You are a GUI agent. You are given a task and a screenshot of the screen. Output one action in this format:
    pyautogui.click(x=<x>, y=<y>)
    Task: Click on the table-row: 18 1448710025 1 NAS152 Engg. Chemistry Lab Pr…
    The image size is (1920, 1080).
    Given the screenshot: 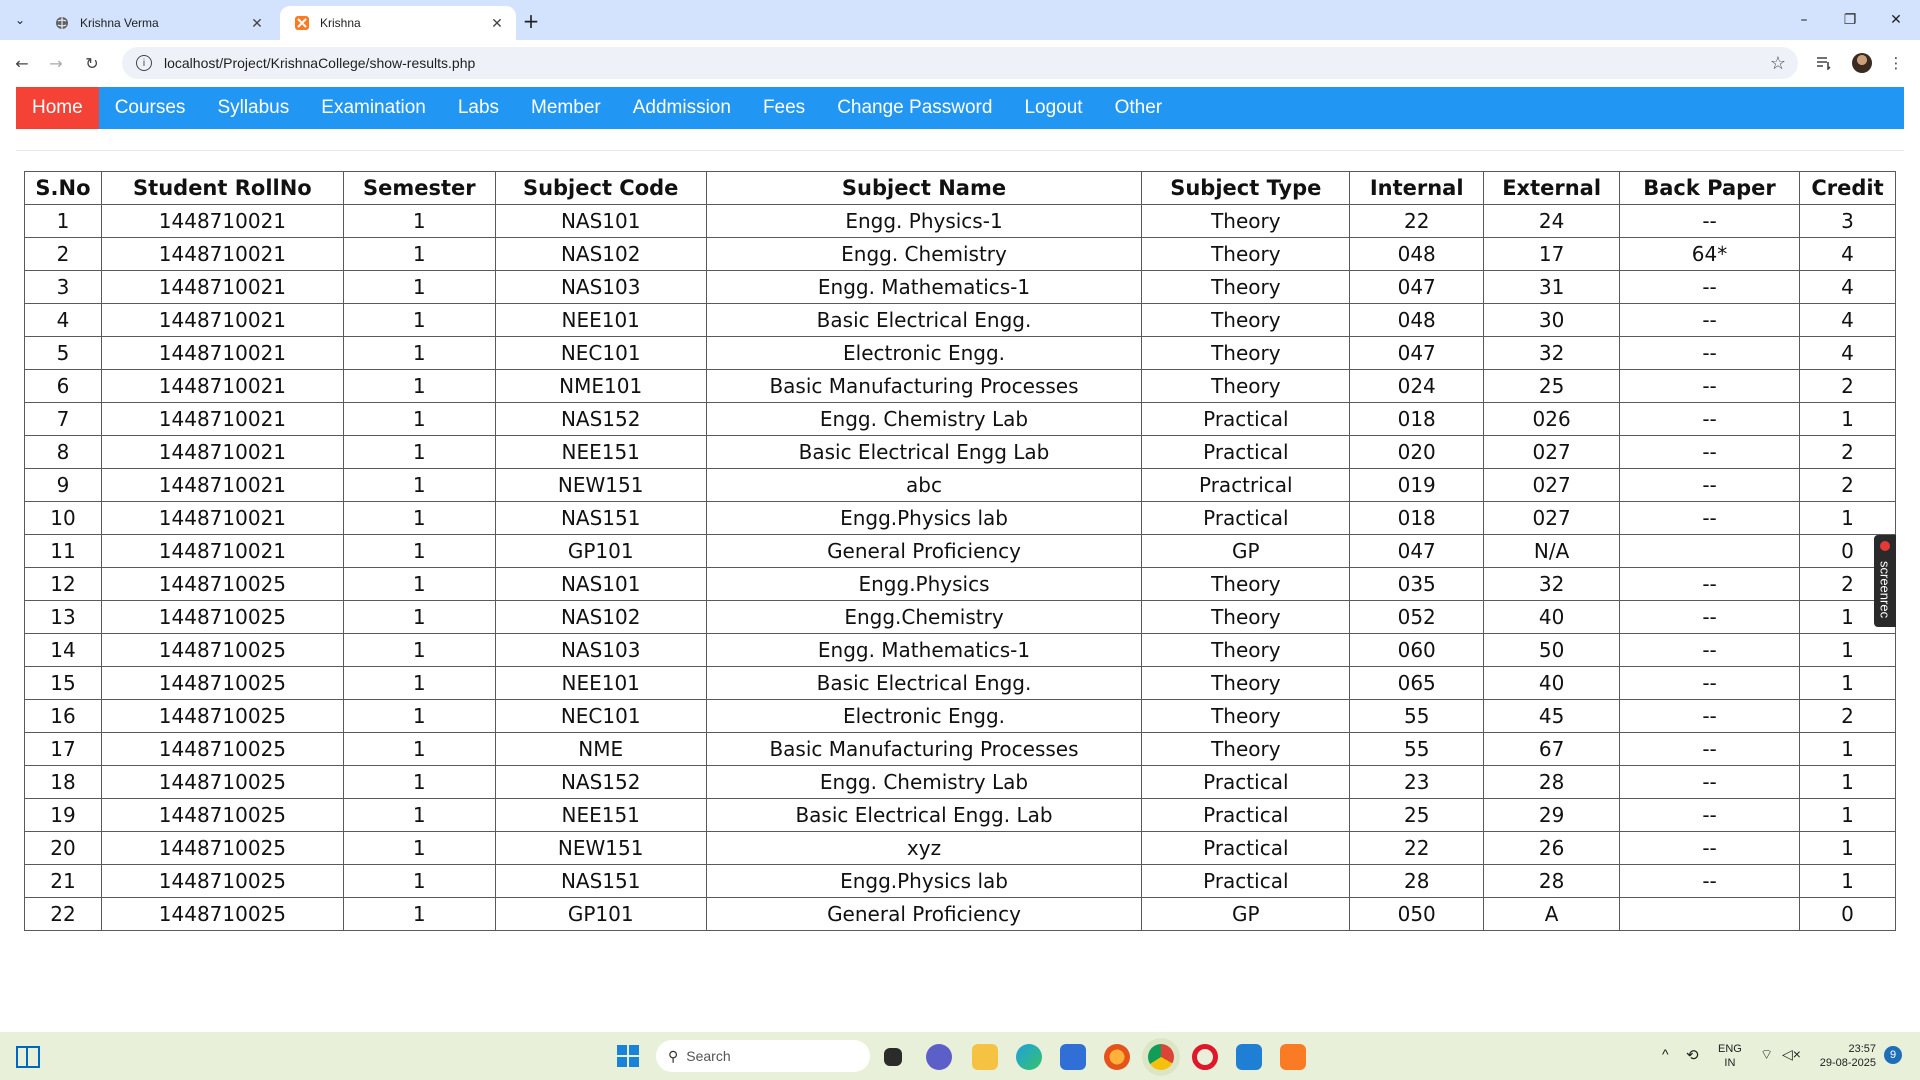 What is the action you would take?
    pyautogui.click(x=960, y=782)
    